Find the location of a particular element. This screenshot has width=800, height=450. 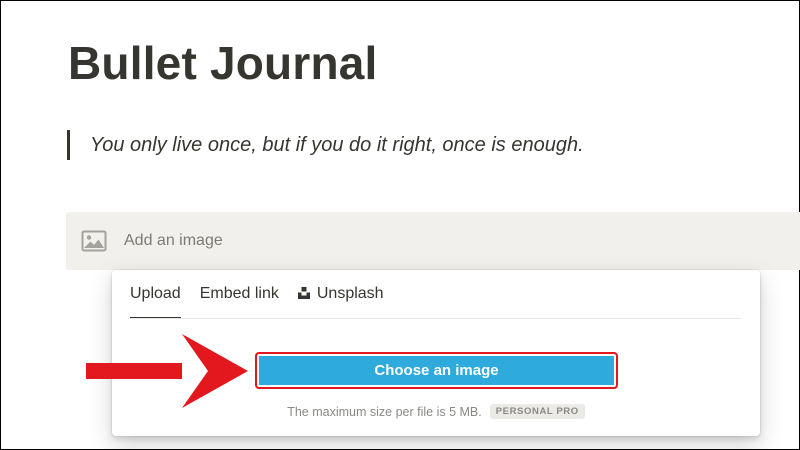

size-limit-text: The maximum size per file is 5 MB. is located at coordinates (384, 411).